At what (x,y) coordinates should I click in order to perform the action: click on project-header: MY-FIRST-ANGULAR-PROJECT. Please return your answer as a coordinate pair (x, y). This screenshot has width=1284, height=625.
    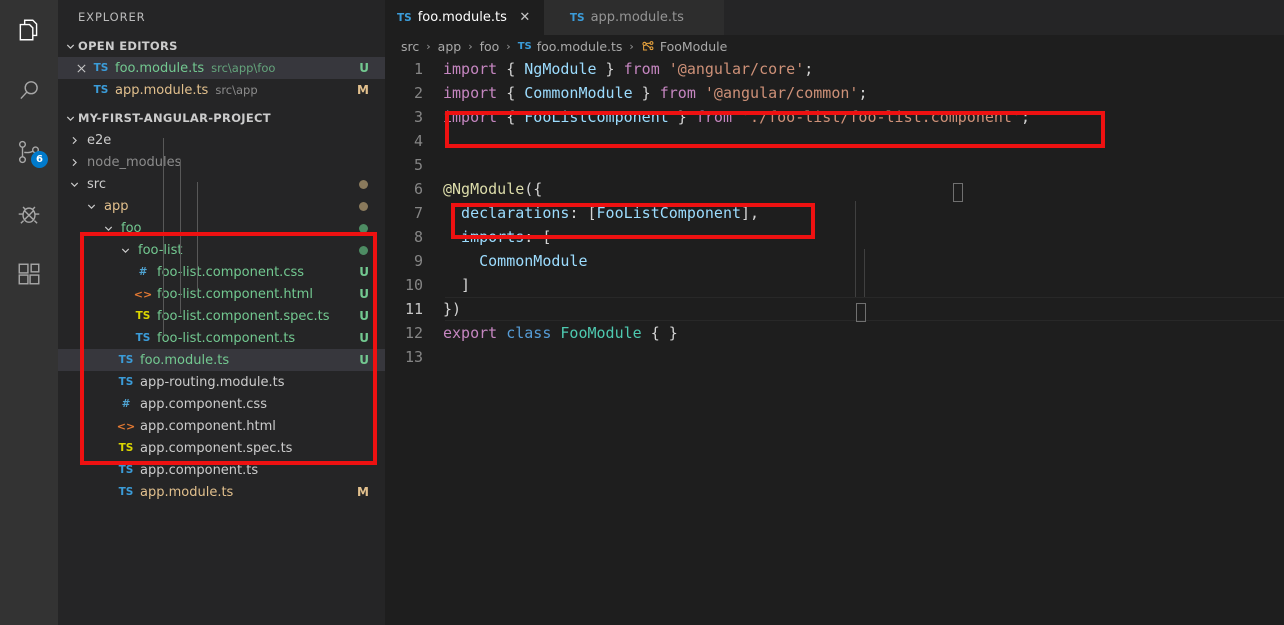
    Looking at the image, I should click on (221, 118).